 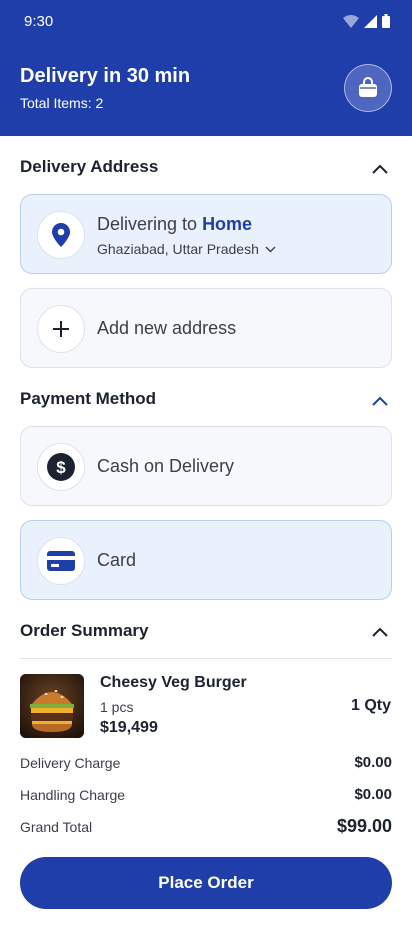 I want to click on address-icon-circle, so click(x=61, y=235).